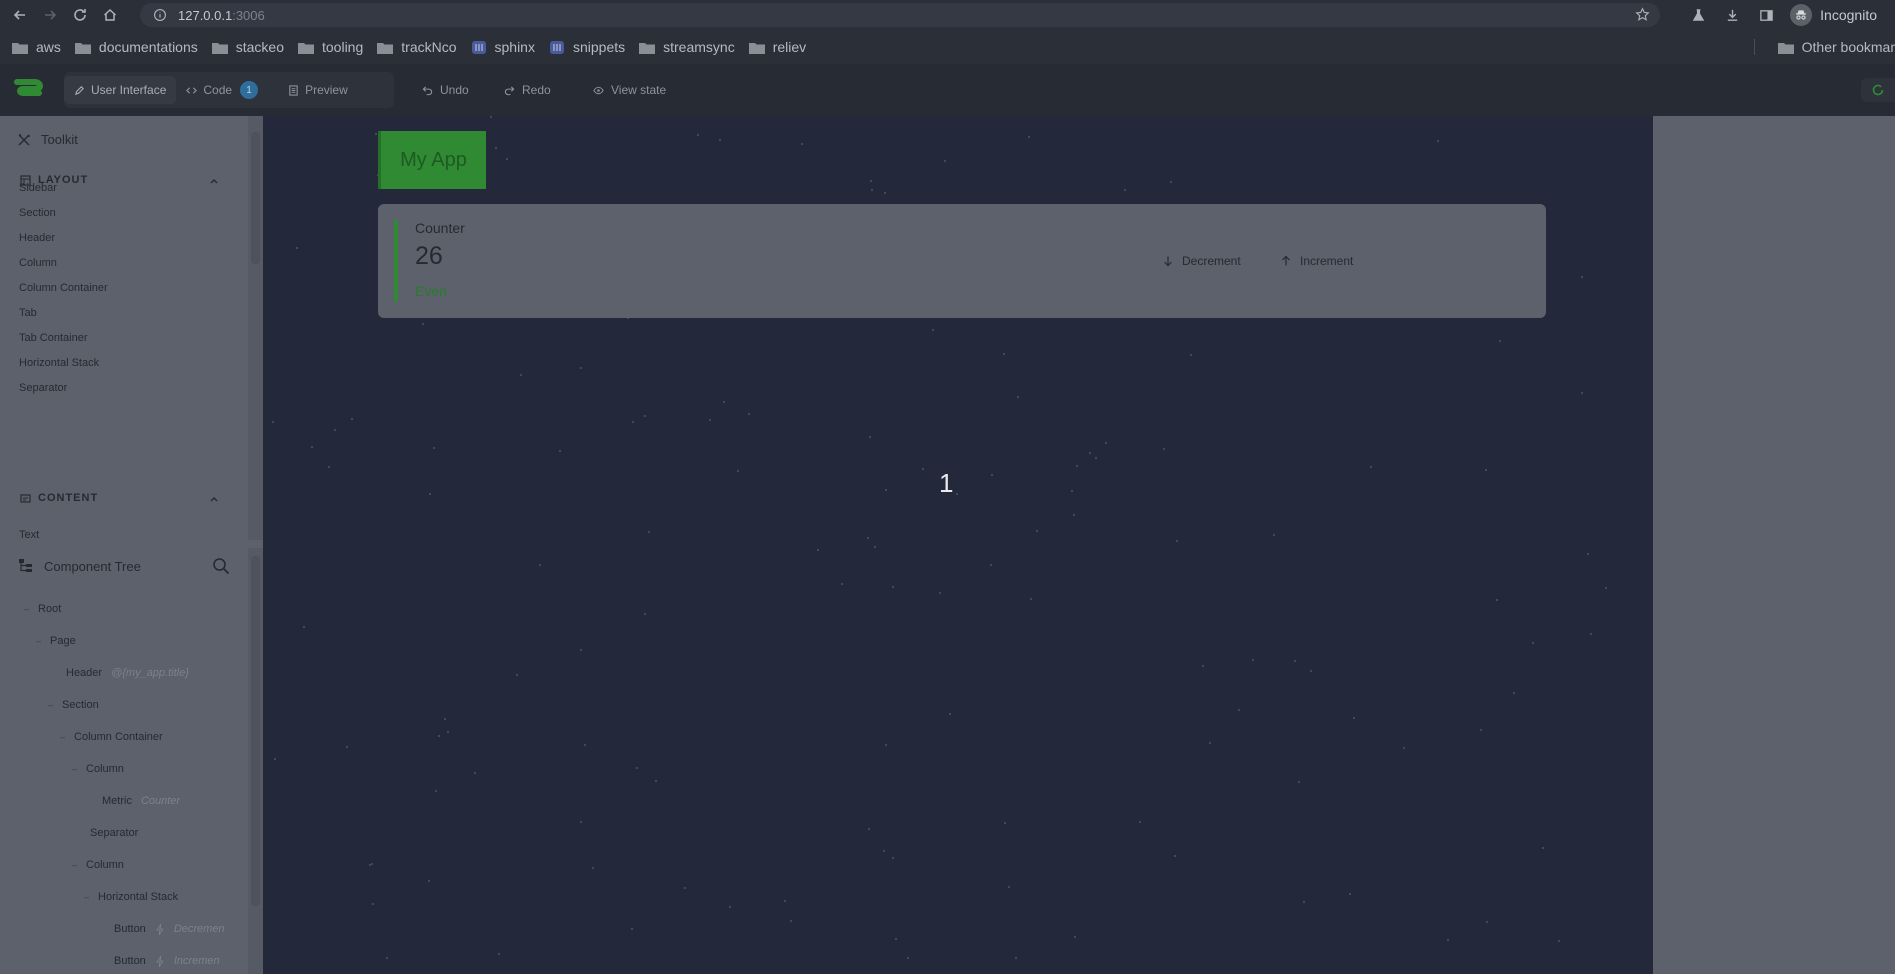  What do you see at coordinates (503, 47) in the screenshot?
I see `bookmark-item: sphinx` at bounding box center [503, 47].